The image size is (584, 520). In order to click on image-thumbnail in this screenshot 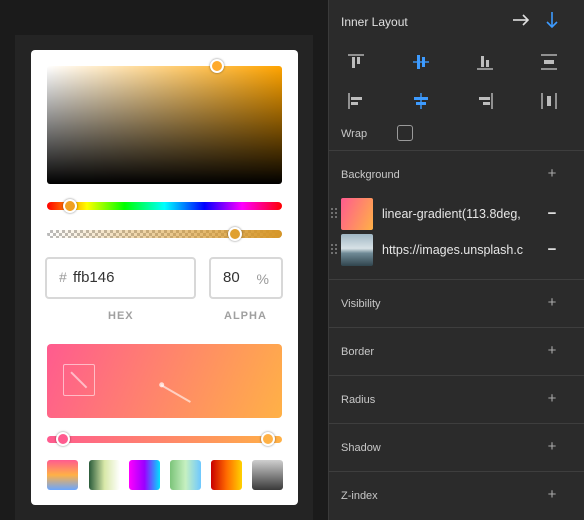, I will do `click(357, 250)`.